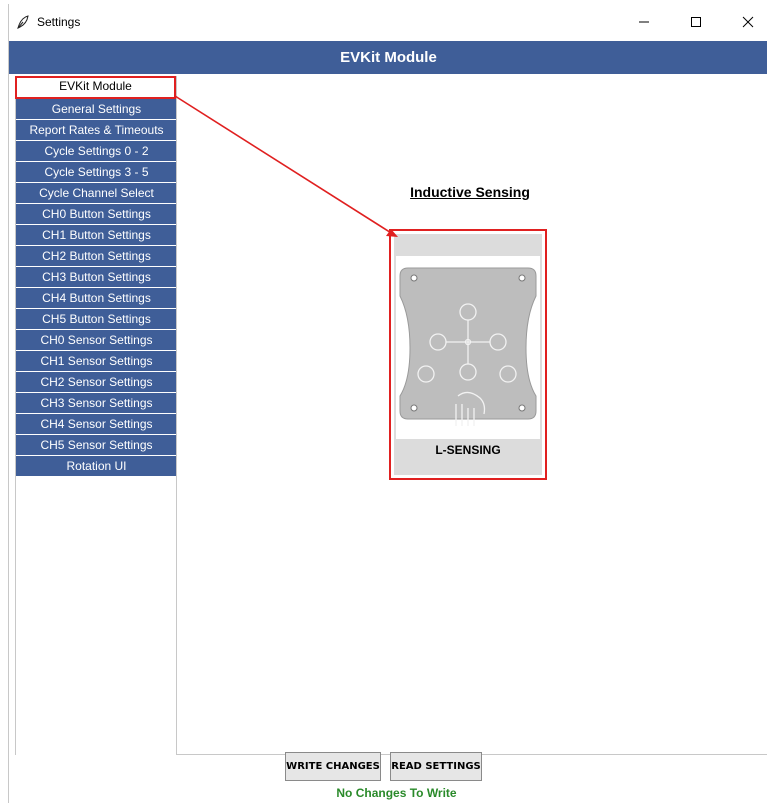 The height and width of the screenshot is (803, 767). Describe the element at coordinates (436, 766) in the screenshot. I see `read-settings-button: READ SETTINGS` at that location.